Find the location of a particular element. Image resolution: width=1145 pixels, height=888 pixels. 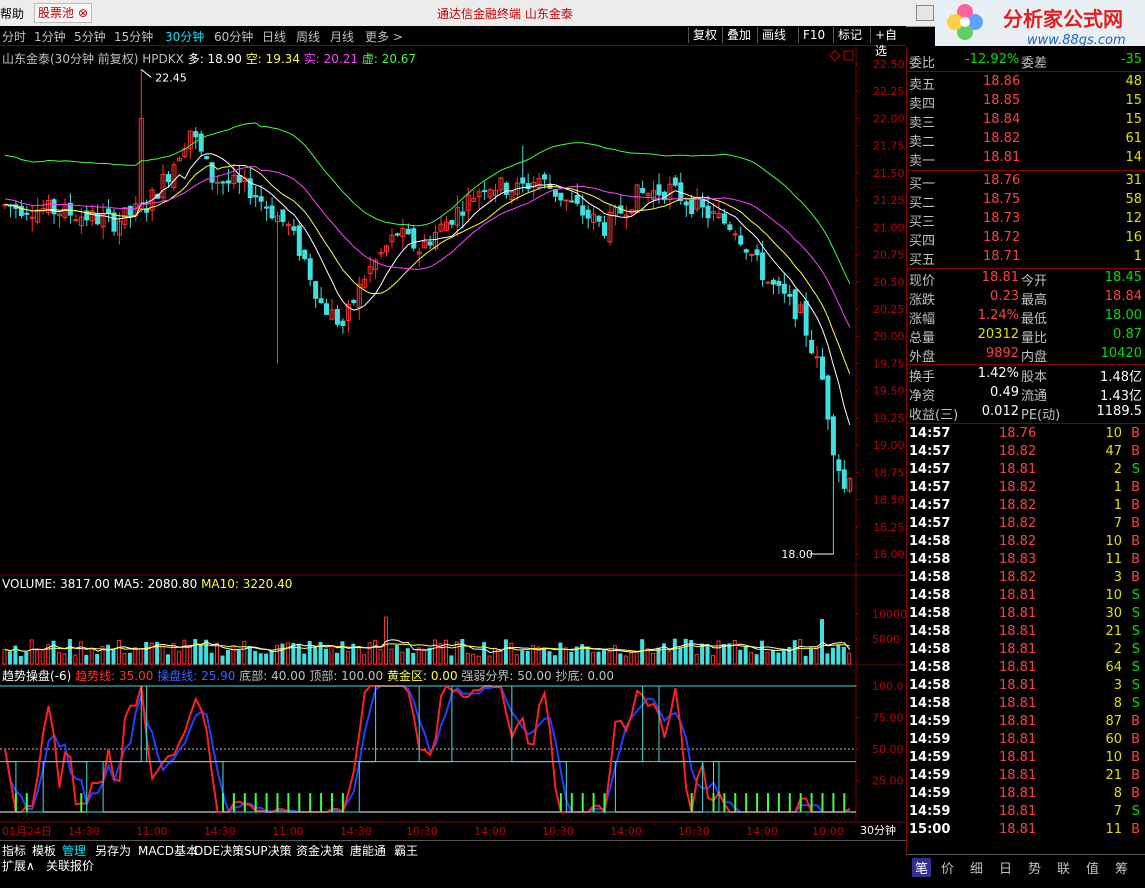

quote-tab-5: 联 is located at coordinates (1063, 867).